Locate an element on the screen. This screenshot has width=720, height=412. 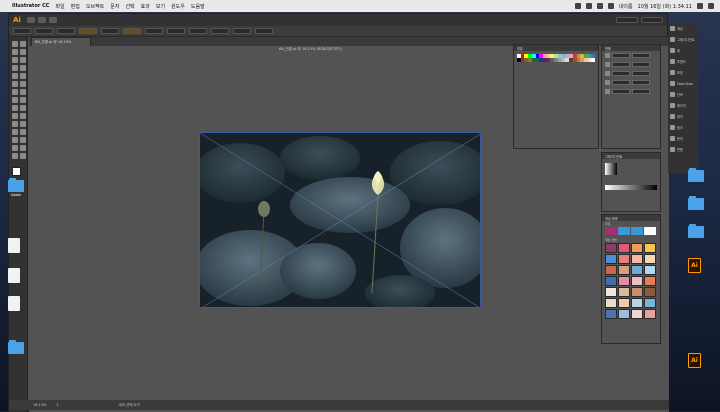
tool-13-icon is located at coordinates (15, 92).